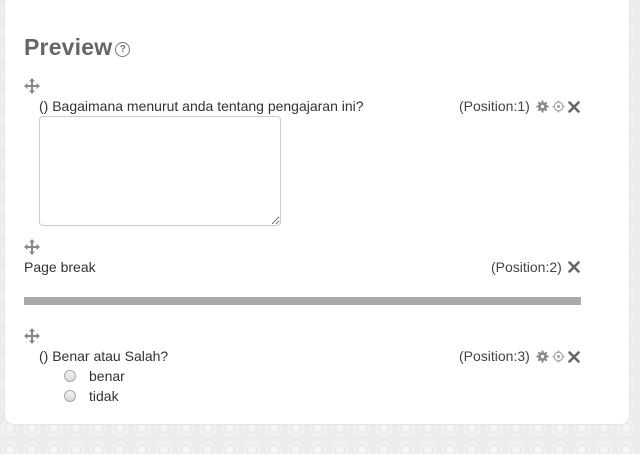 The height and width of the screenshot is (454, 640). What do you see at coordinates (494, 356) in the screenshot?
I see `position-label: (Position:3)` at bounding box center [494, 356].